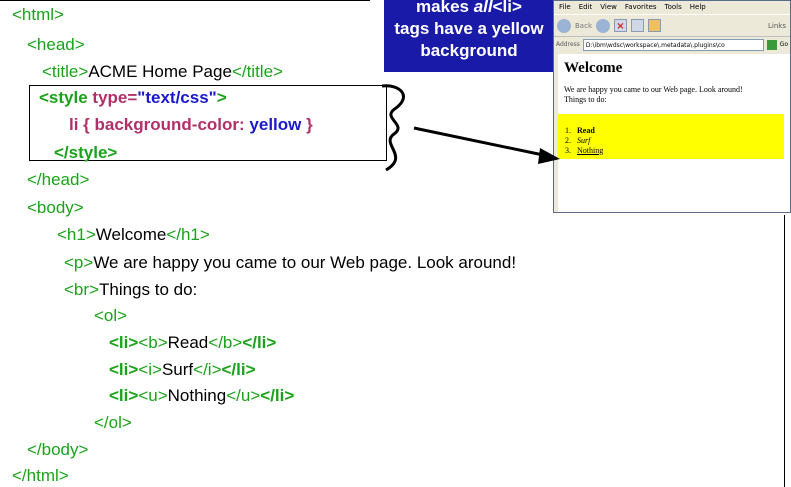 The width and height of the screenshot is (791, 487). I want to click on annotation-arrow, so click(470, 128).